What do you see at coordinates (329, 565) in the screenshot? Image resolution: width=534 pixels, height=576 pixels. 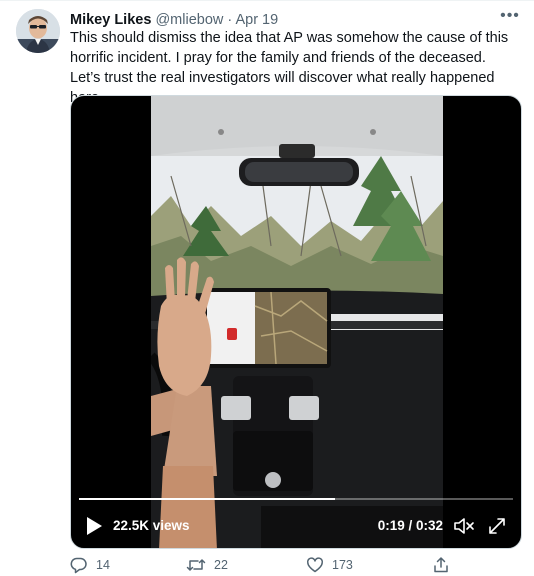 I see `like-button: 173` at bounding box center [329, 565].